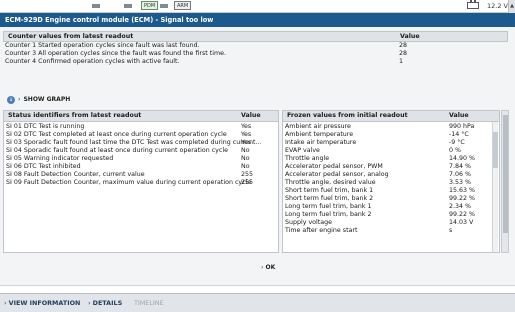 This screenshot has height=312, width=515. I want to click on frozen-value: 3.53 %, so click(460, 182).